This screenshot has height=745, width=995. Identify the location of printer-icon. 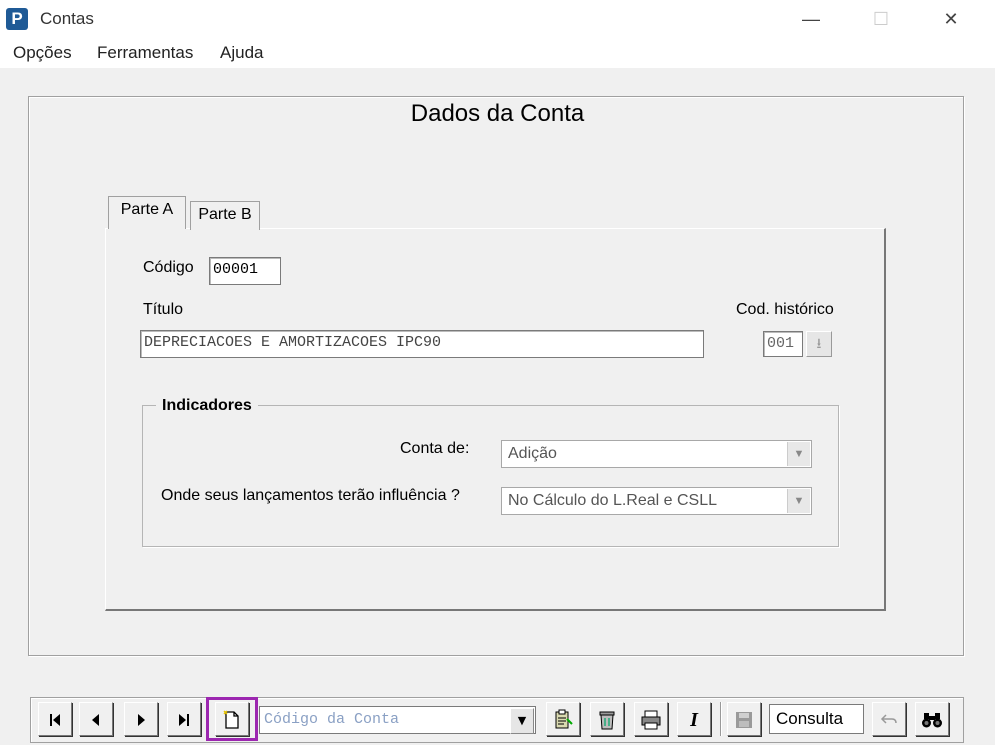
(651, 720).